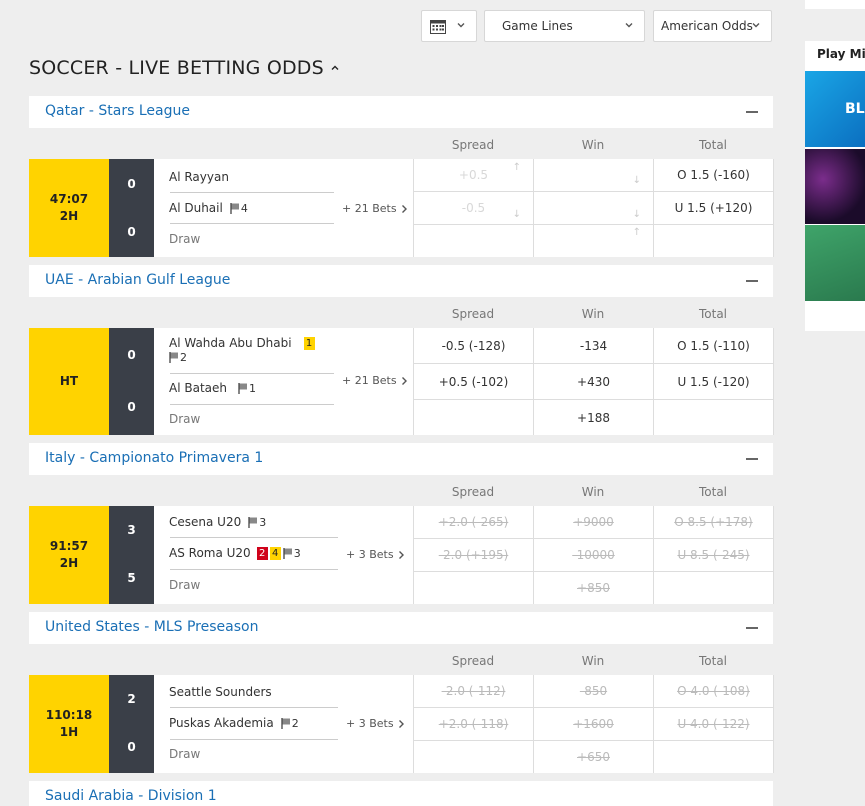 The image size is (865, 806). I want to click on odds-cell: +188, so click(594, 417).